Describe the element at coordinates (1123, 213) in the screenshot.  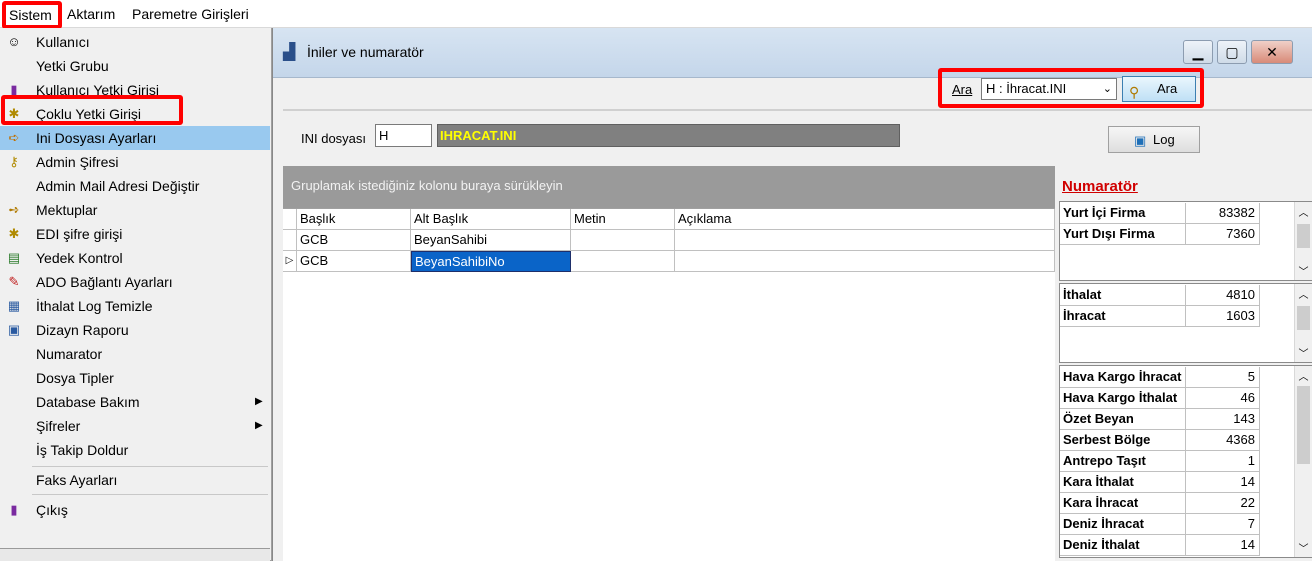
I see `numarator-label: Yurt İçi Firma` at that location.